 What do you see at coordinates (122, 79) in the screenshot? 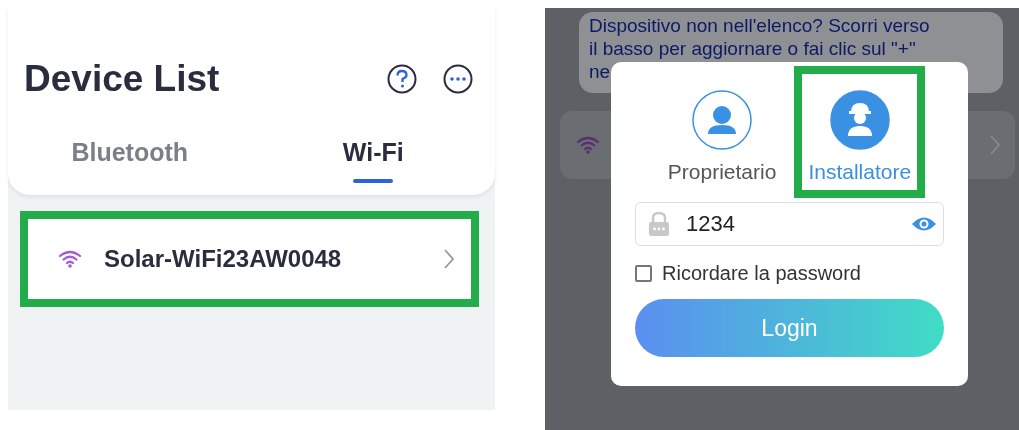
I see `page-title: Device List` at bounding box center [122, 79].